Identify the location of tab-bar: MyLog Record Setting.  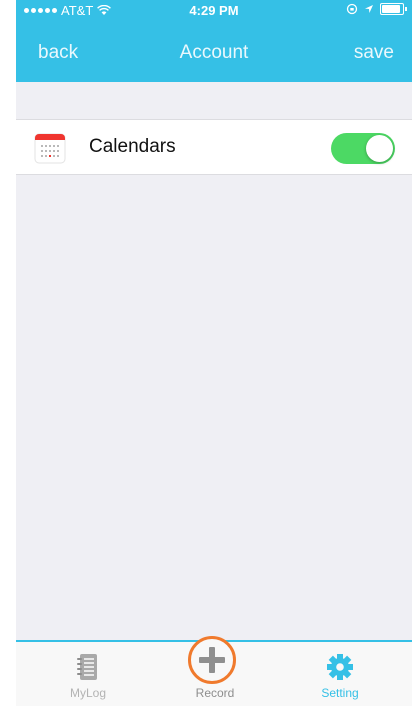
(214, 671).